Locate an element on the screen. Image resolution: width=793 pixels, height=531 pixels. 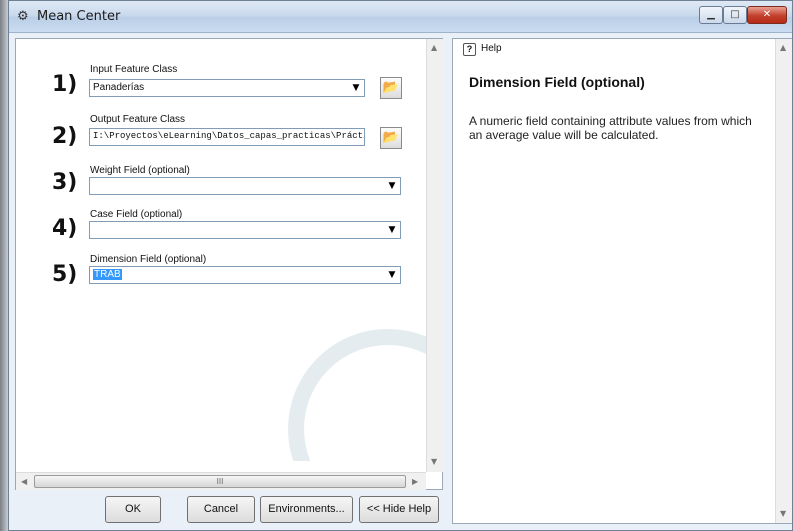
weight-field-select: ▼ is located at coordinates (245, 186).